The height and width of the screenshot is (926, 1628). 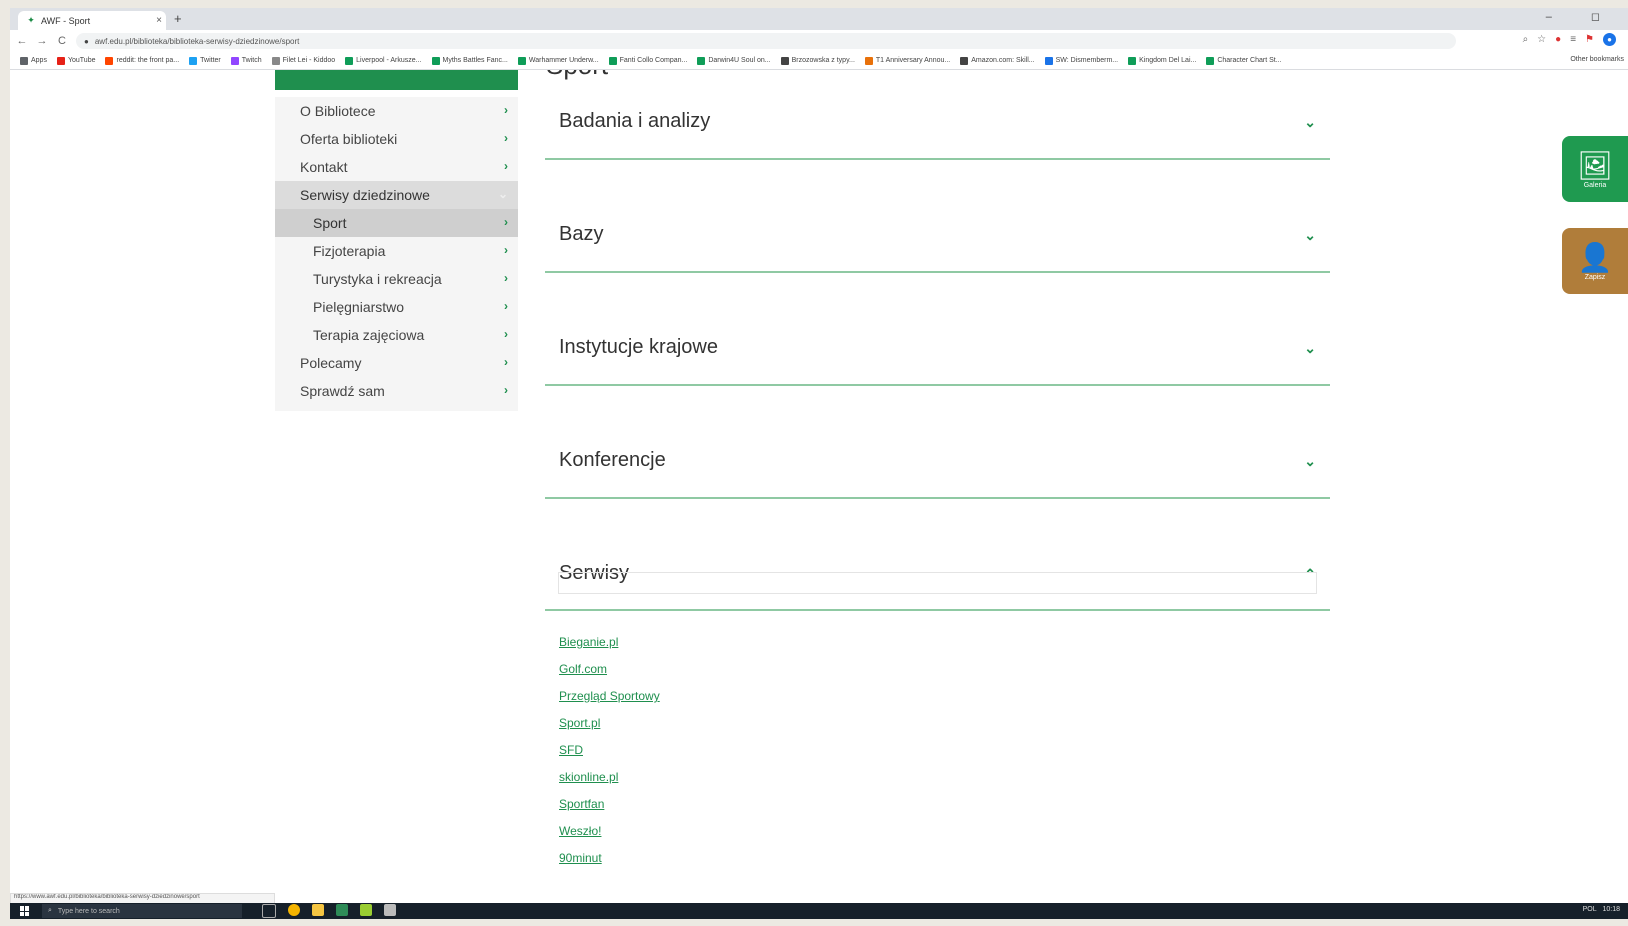 What do you see at coordinates (506, 306) in the screenshot?
I see `chevron-right-icon: ›` at bounding box center [506, 306].